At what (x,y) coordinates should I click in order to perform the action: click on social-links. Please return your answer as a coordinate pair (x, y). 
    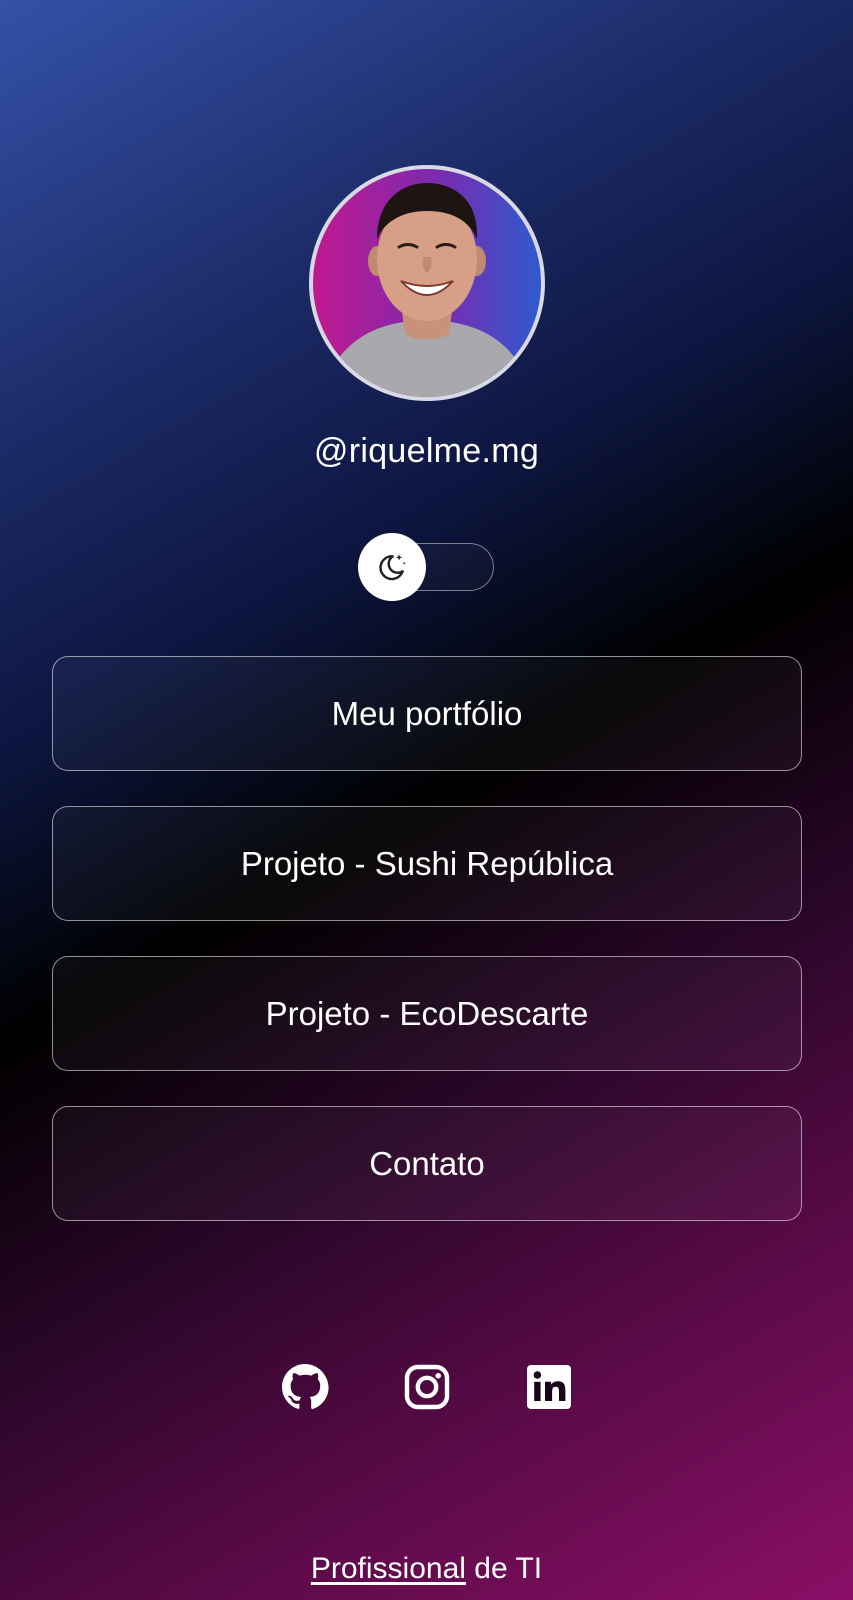
    Looking at the image, I should click on (426, 1387).